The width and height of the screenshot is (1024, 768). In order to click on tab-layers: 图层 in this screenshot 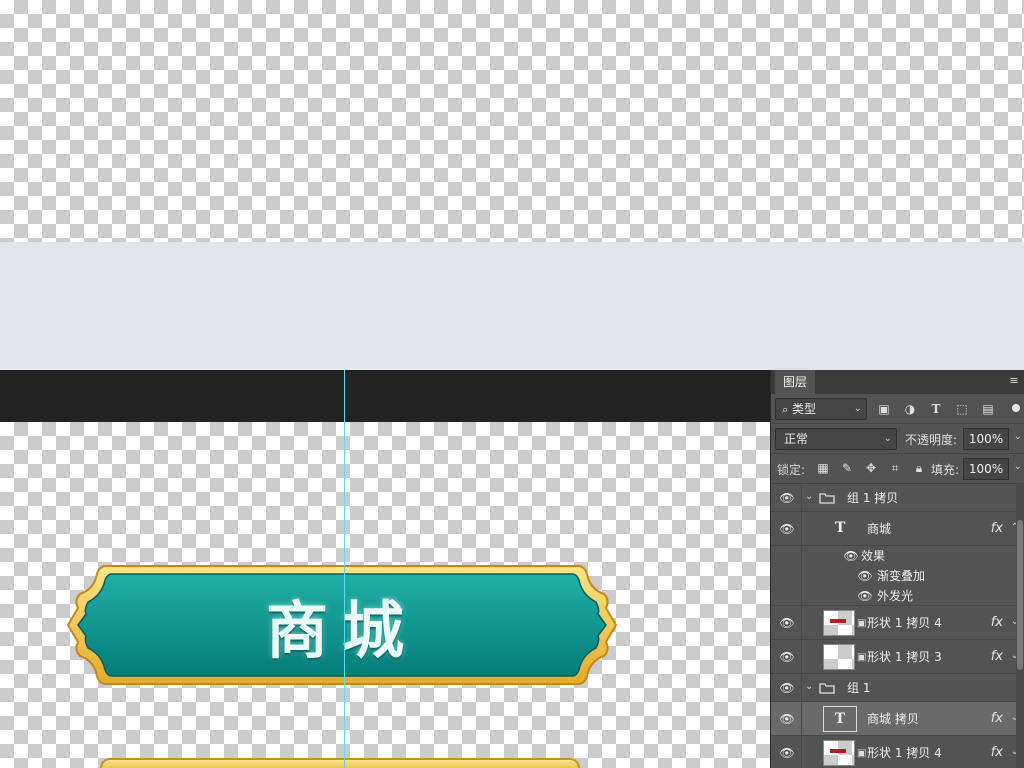, I will do `click(795, 382)`.